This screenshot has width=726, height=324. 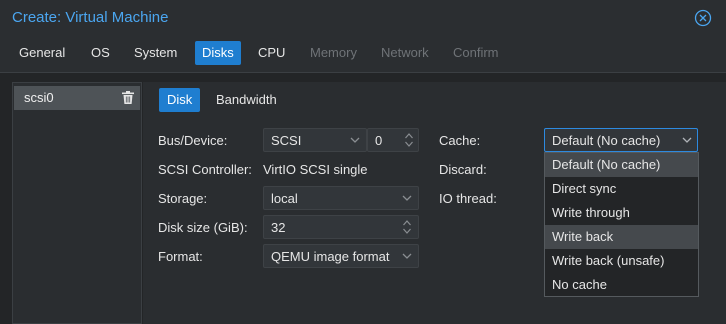 I want to click on cache-option-no-cache: No cache, so click(x=621, y=285).